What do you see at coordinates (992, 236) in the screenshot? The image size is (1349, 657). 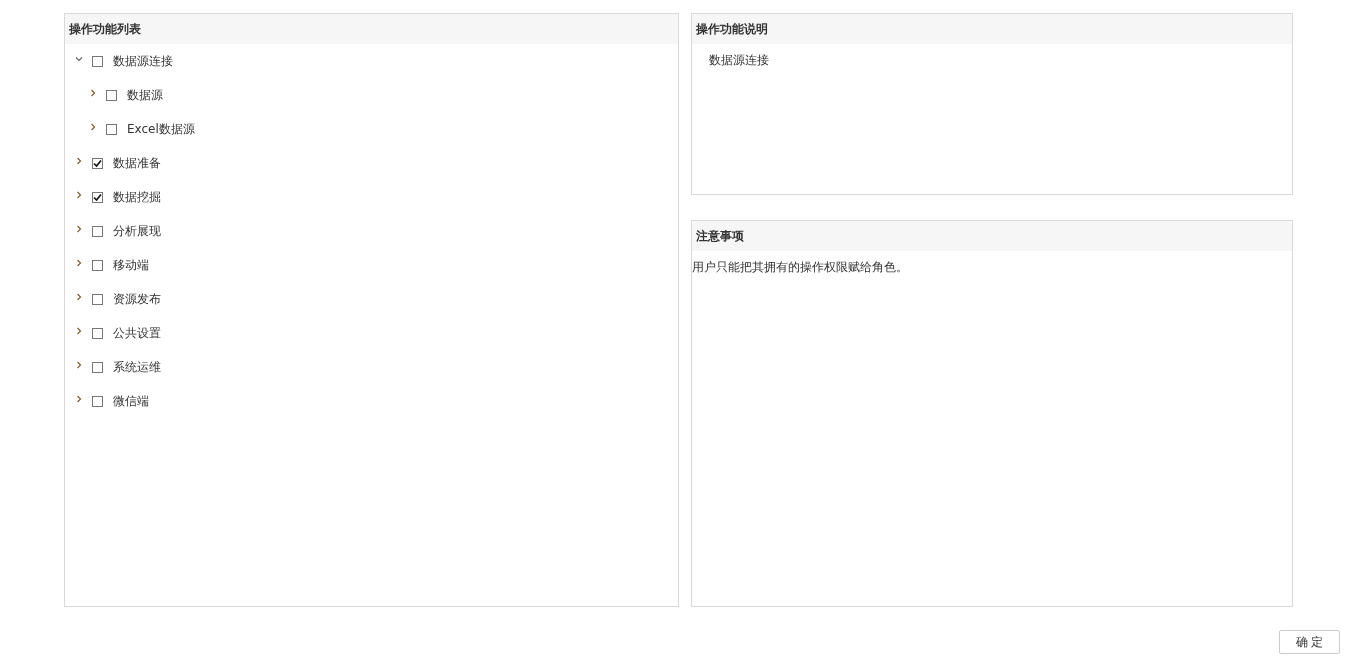 I see `panel-header: 注意事项` at bounding box center [992, 236].